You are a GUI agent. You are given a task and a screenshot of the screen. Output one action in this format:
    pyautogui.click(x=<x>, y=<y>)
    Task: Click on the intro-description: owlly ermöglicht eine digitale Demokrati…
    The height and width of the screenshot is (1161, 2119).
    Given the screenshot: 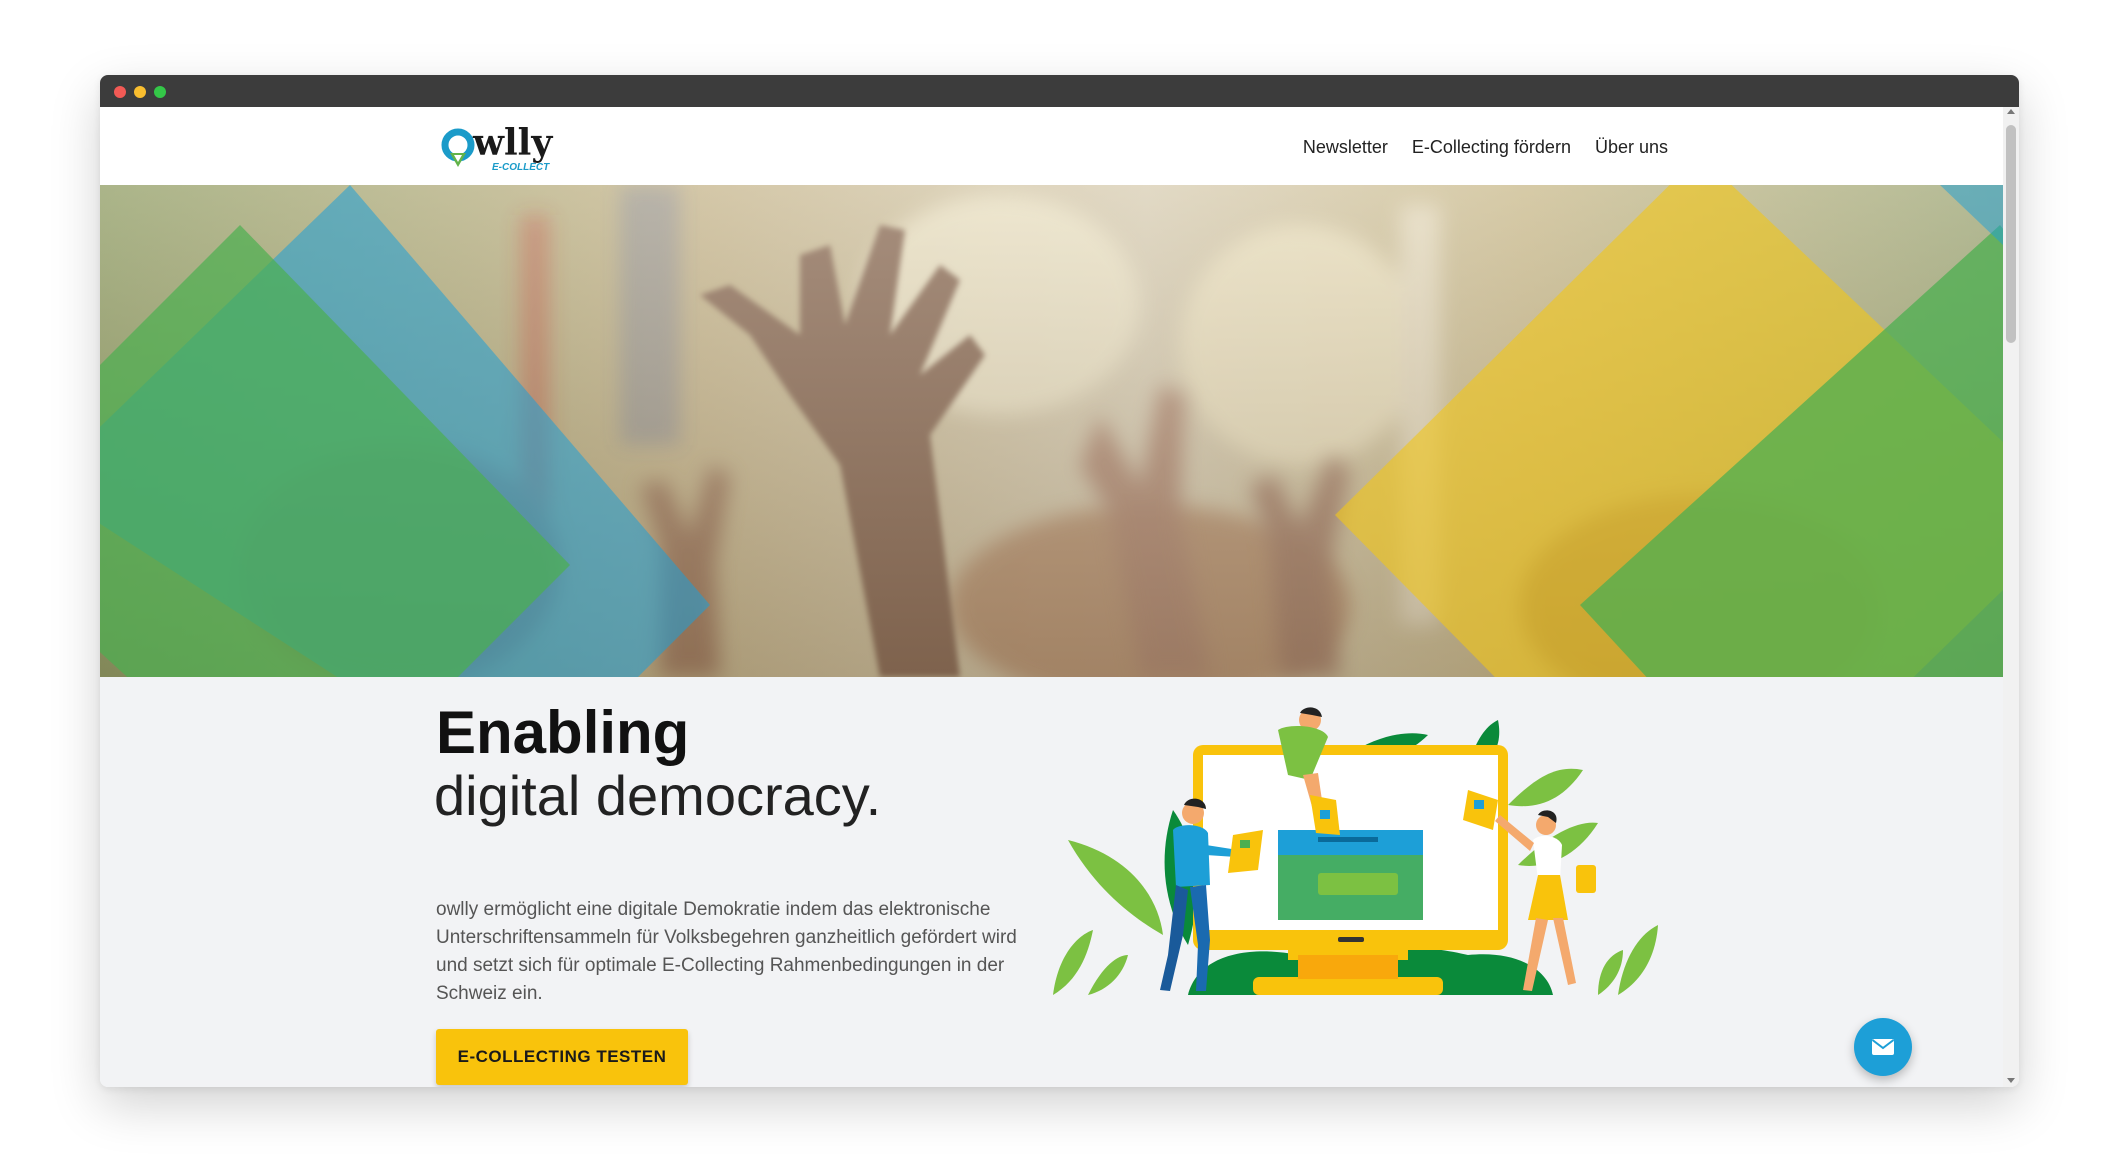 What is the action you would take?
    pyautogui.click(x=726, y=951)
    